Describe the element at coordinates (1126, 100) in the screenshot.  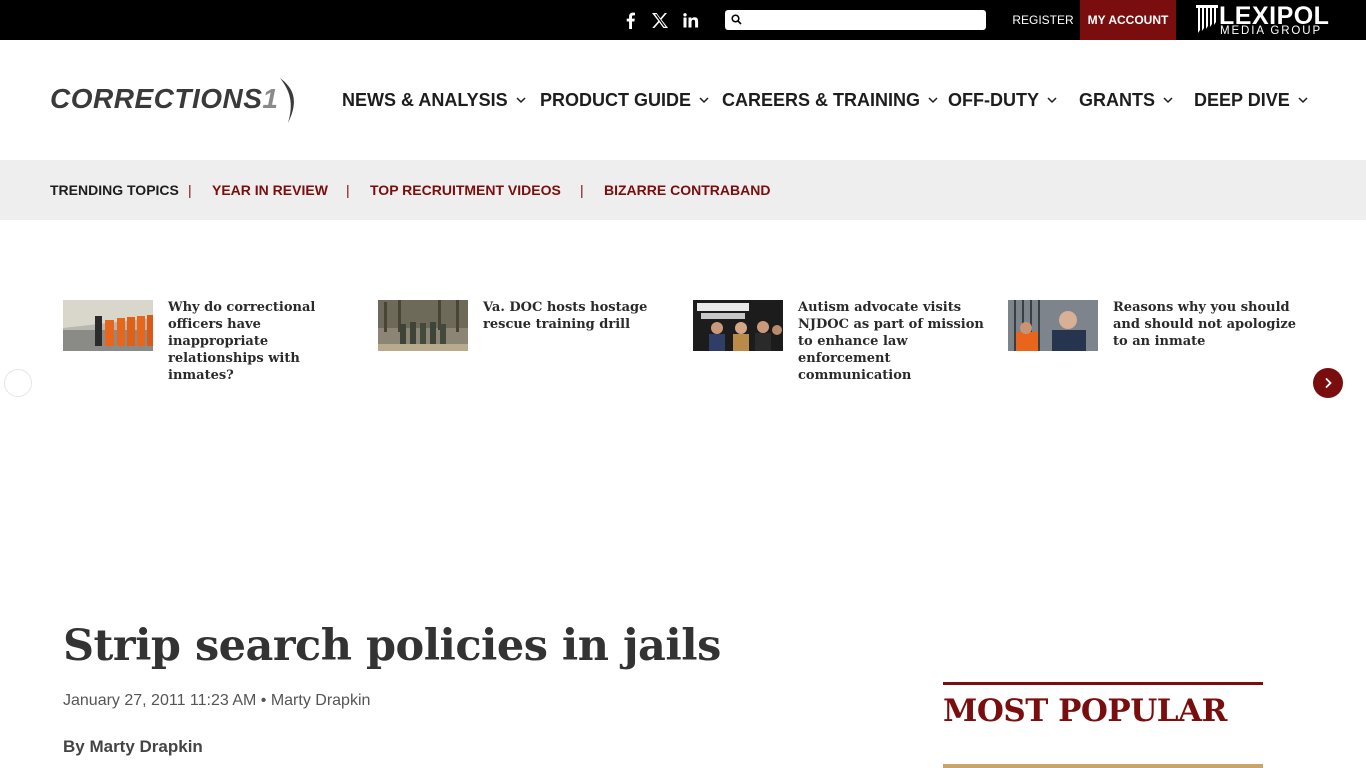
I see `nav-grants: GRANTS` at that location.